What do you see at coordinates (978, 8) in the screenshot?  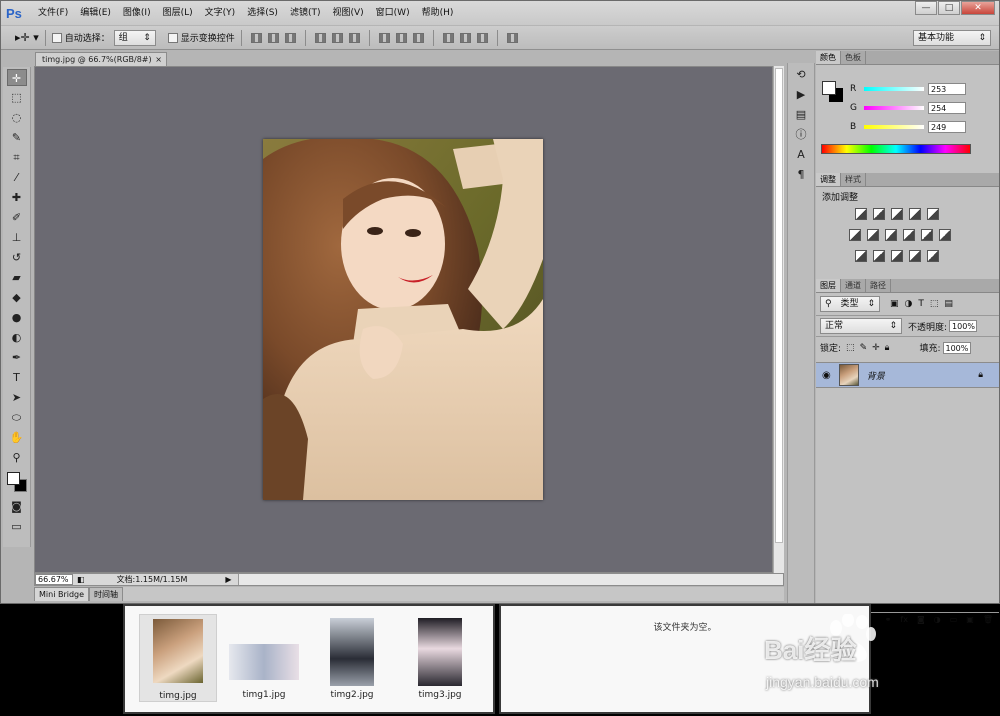 I see `close-button: ✕` at bounding box center [978, 8].